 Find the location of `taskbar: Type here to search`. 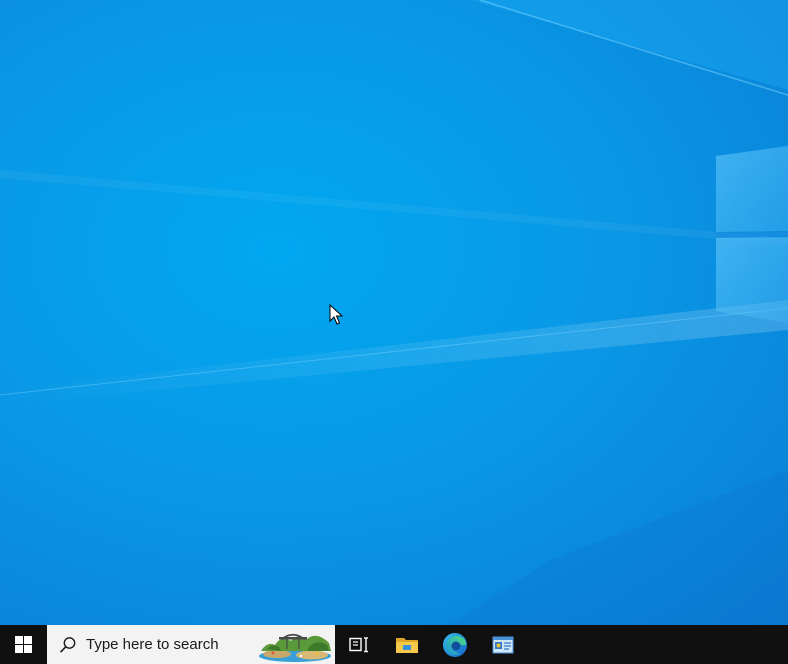

taskbar: Type here to search is located at coordinates (394, 644).